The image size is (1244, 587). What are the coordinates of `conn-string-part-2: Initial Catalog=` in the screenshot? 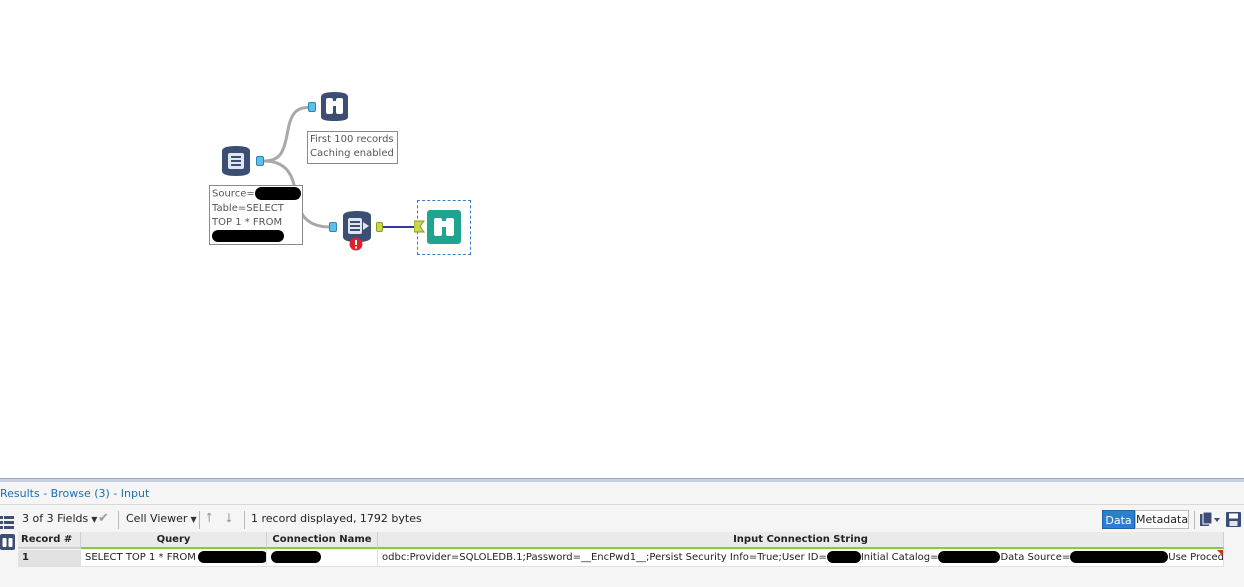 It's located at (899, 557).